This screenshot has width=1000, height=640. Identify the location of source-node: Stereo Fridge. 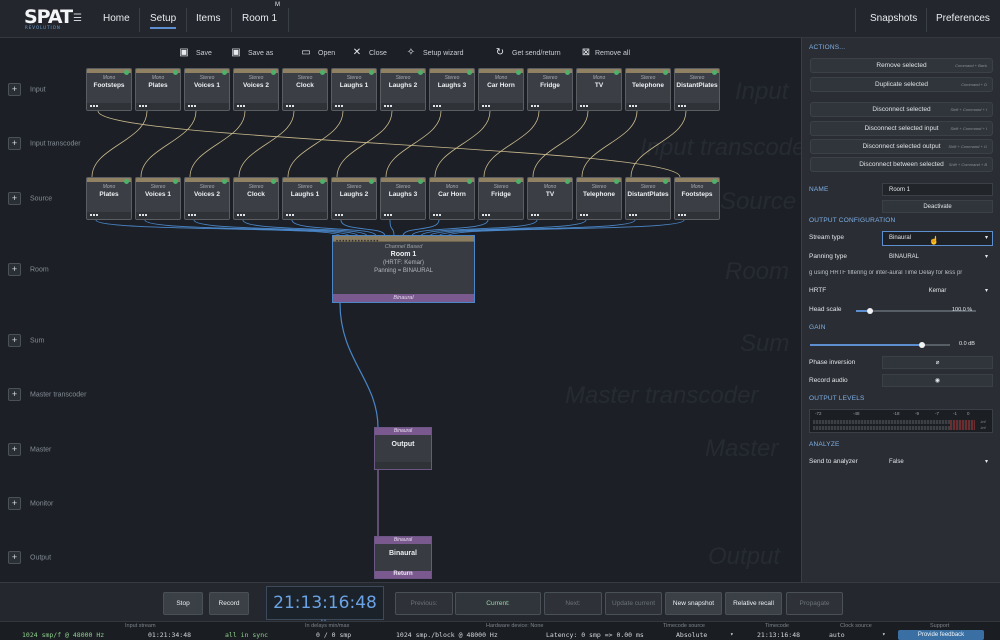
(501, 198).